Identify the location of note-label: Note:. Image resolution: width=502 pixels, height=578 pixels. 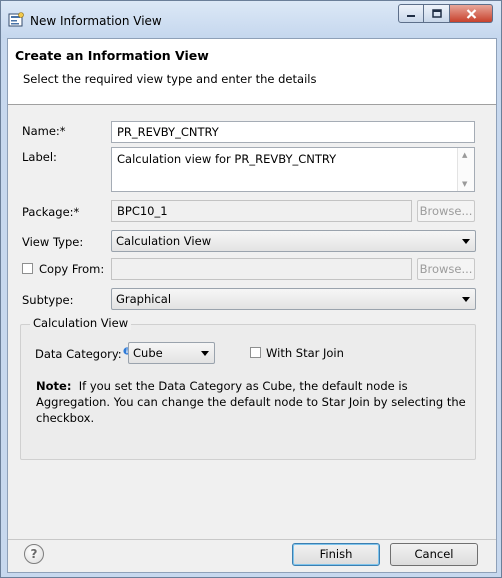
(54, 386).